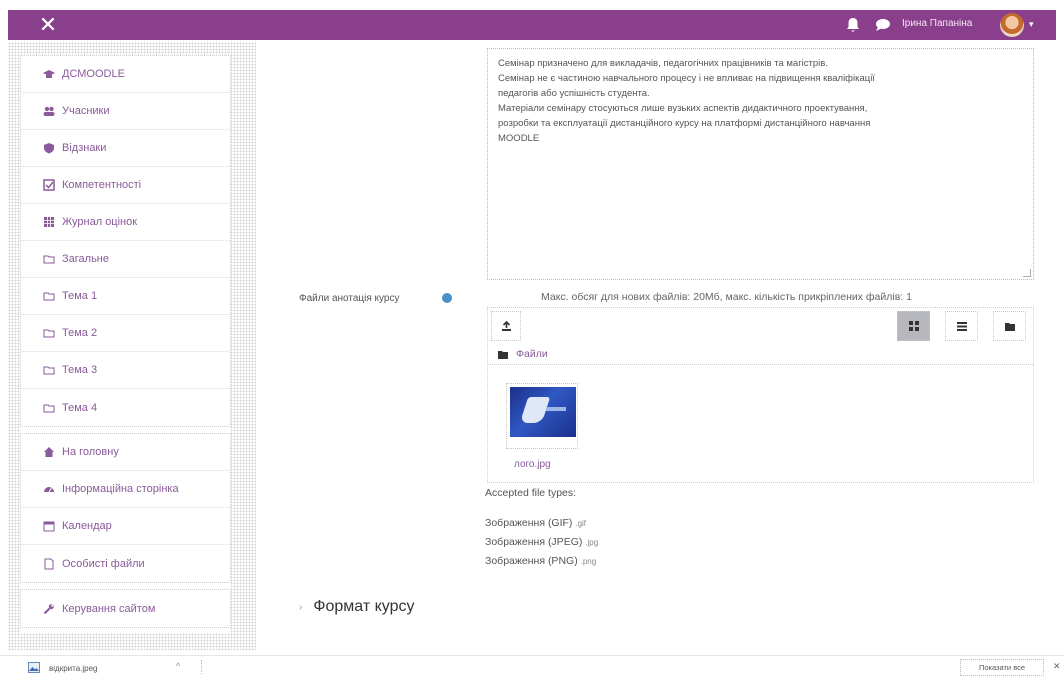 This screenshot has width=1064, height=678. What do you see at coordinates (80, 333) in the screenshot?
I see `nav-item-label: Тема 2` at bounding box center [80, 333].